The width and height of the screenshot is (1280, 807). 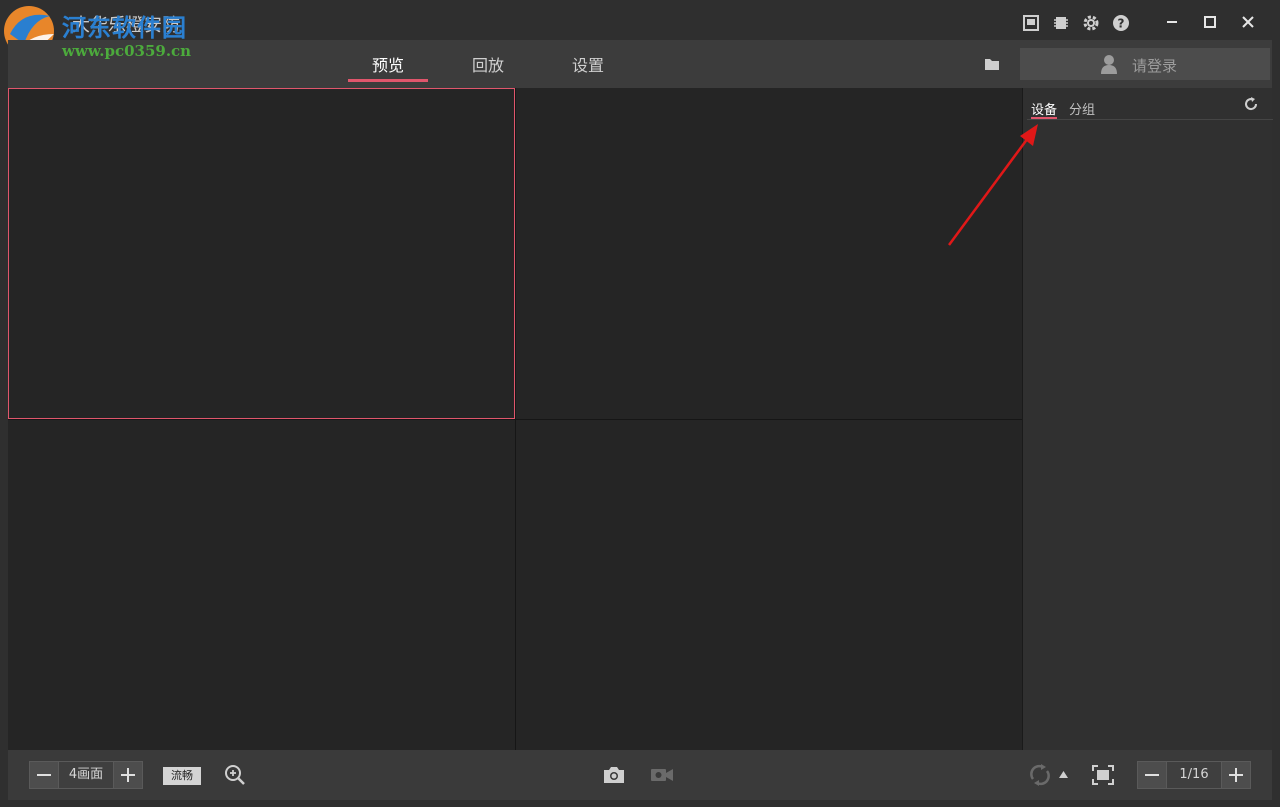 I want to click on tab-settings: 设置, so click(x=588, y=64).